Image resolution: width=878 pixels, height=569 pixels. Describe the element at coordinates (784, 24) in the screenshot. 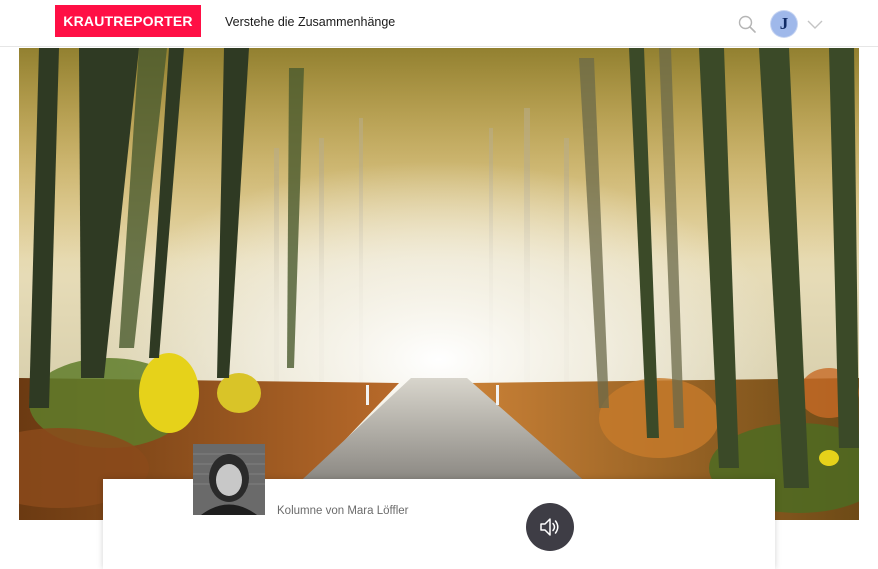

I see `user-avatar: J` at that location.